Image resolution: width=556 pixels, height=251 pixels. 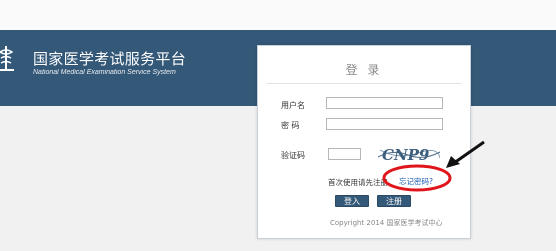 I want to click on highlight-circle, so click(x=417, y=178).